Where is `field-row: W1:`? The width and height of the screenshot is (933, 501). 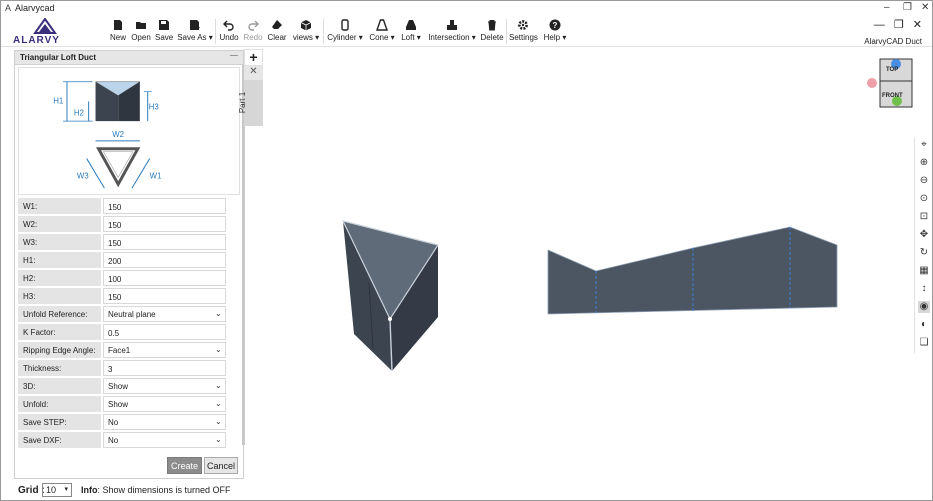
field-row: W1: is located at coordinates (129, 206).